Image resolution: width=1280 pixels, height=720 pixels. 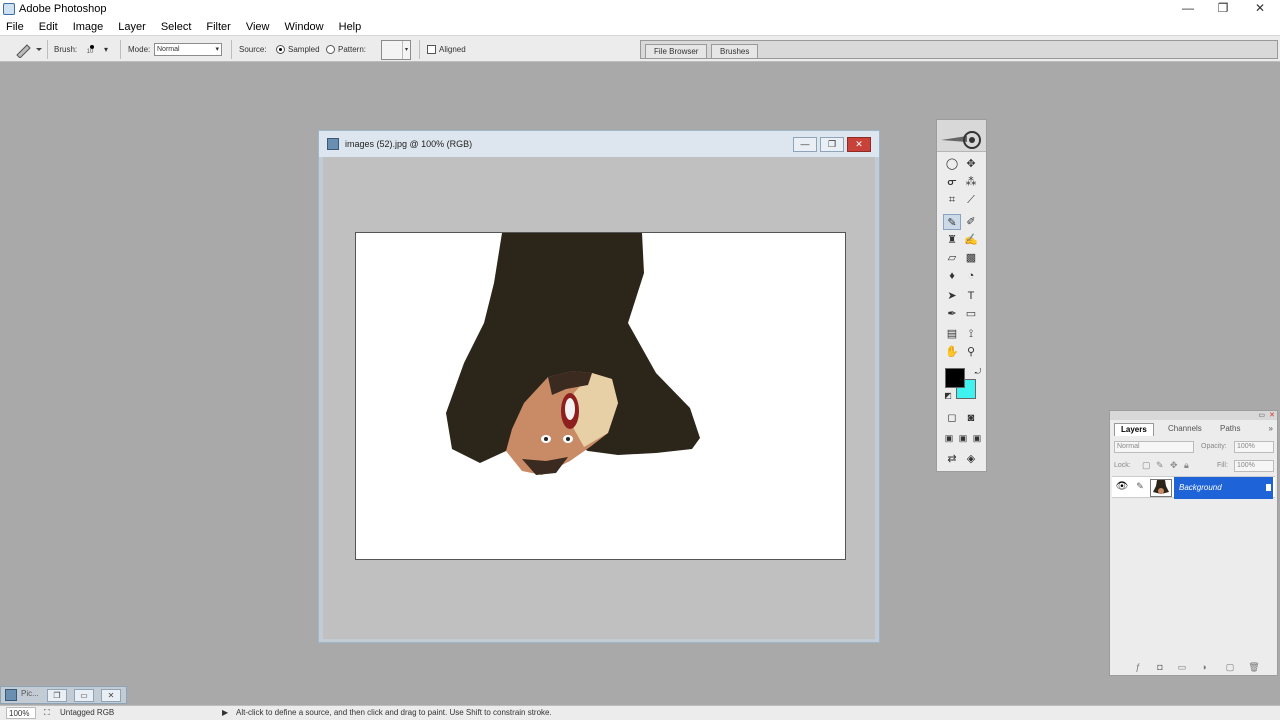 I want to click on source-pattern-radio: Pattern:, so click(x=346, y=49).